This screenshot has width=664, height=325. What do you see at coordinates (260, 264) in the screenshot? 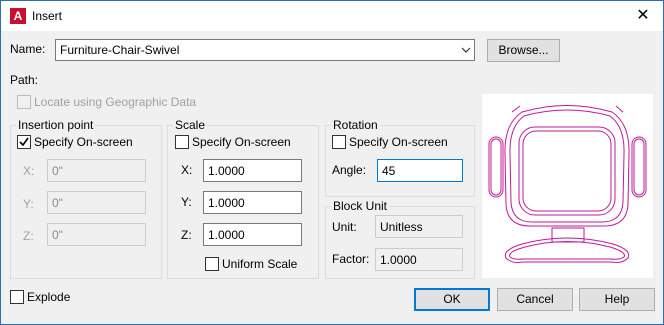
I see `uniform-scale-label: Uniform Scale` at bounding box center [260, 264].